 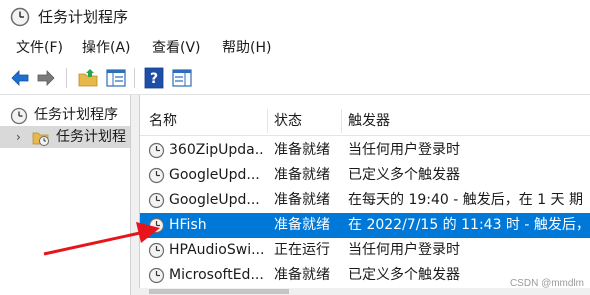 I want to click on tree-item-task-scheduler-library: › 任务计划程, so click(x=65, y=137).